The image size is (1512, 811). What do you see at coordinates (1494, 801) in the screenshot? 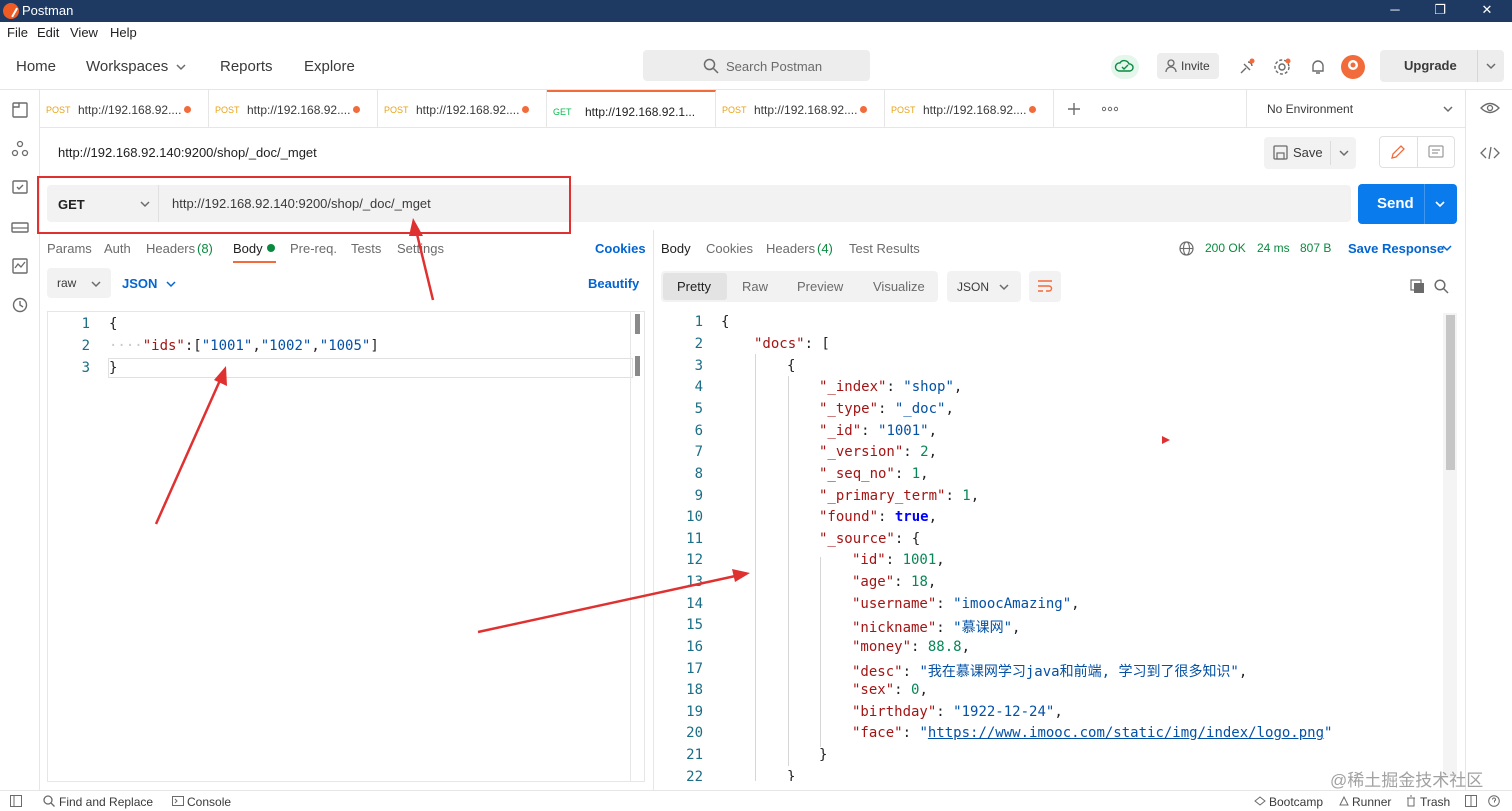
I see `help-icon` at bounding box center [1494, 801].